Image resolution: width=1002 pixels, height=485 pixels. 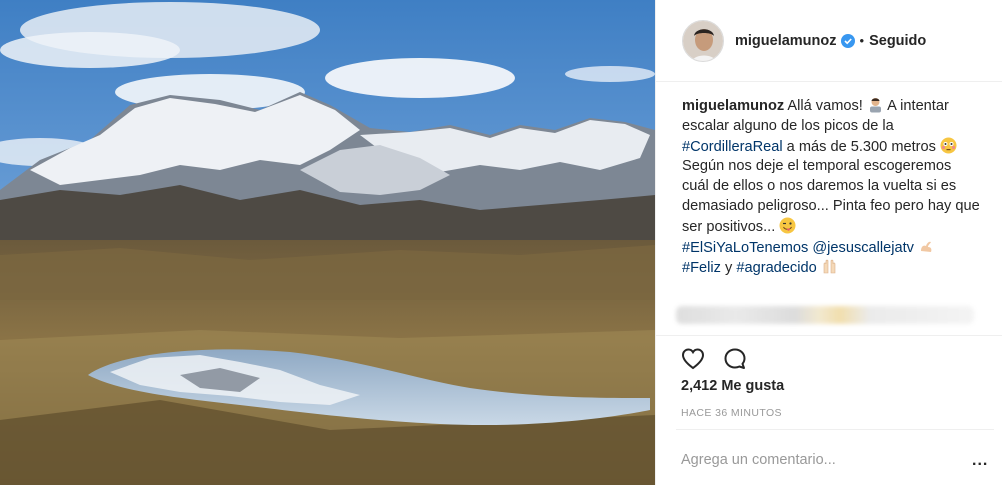 What do you see at coordinates (693, 359) in the screenshot?
I see `heart-icon` at bounding box center [693, 359].